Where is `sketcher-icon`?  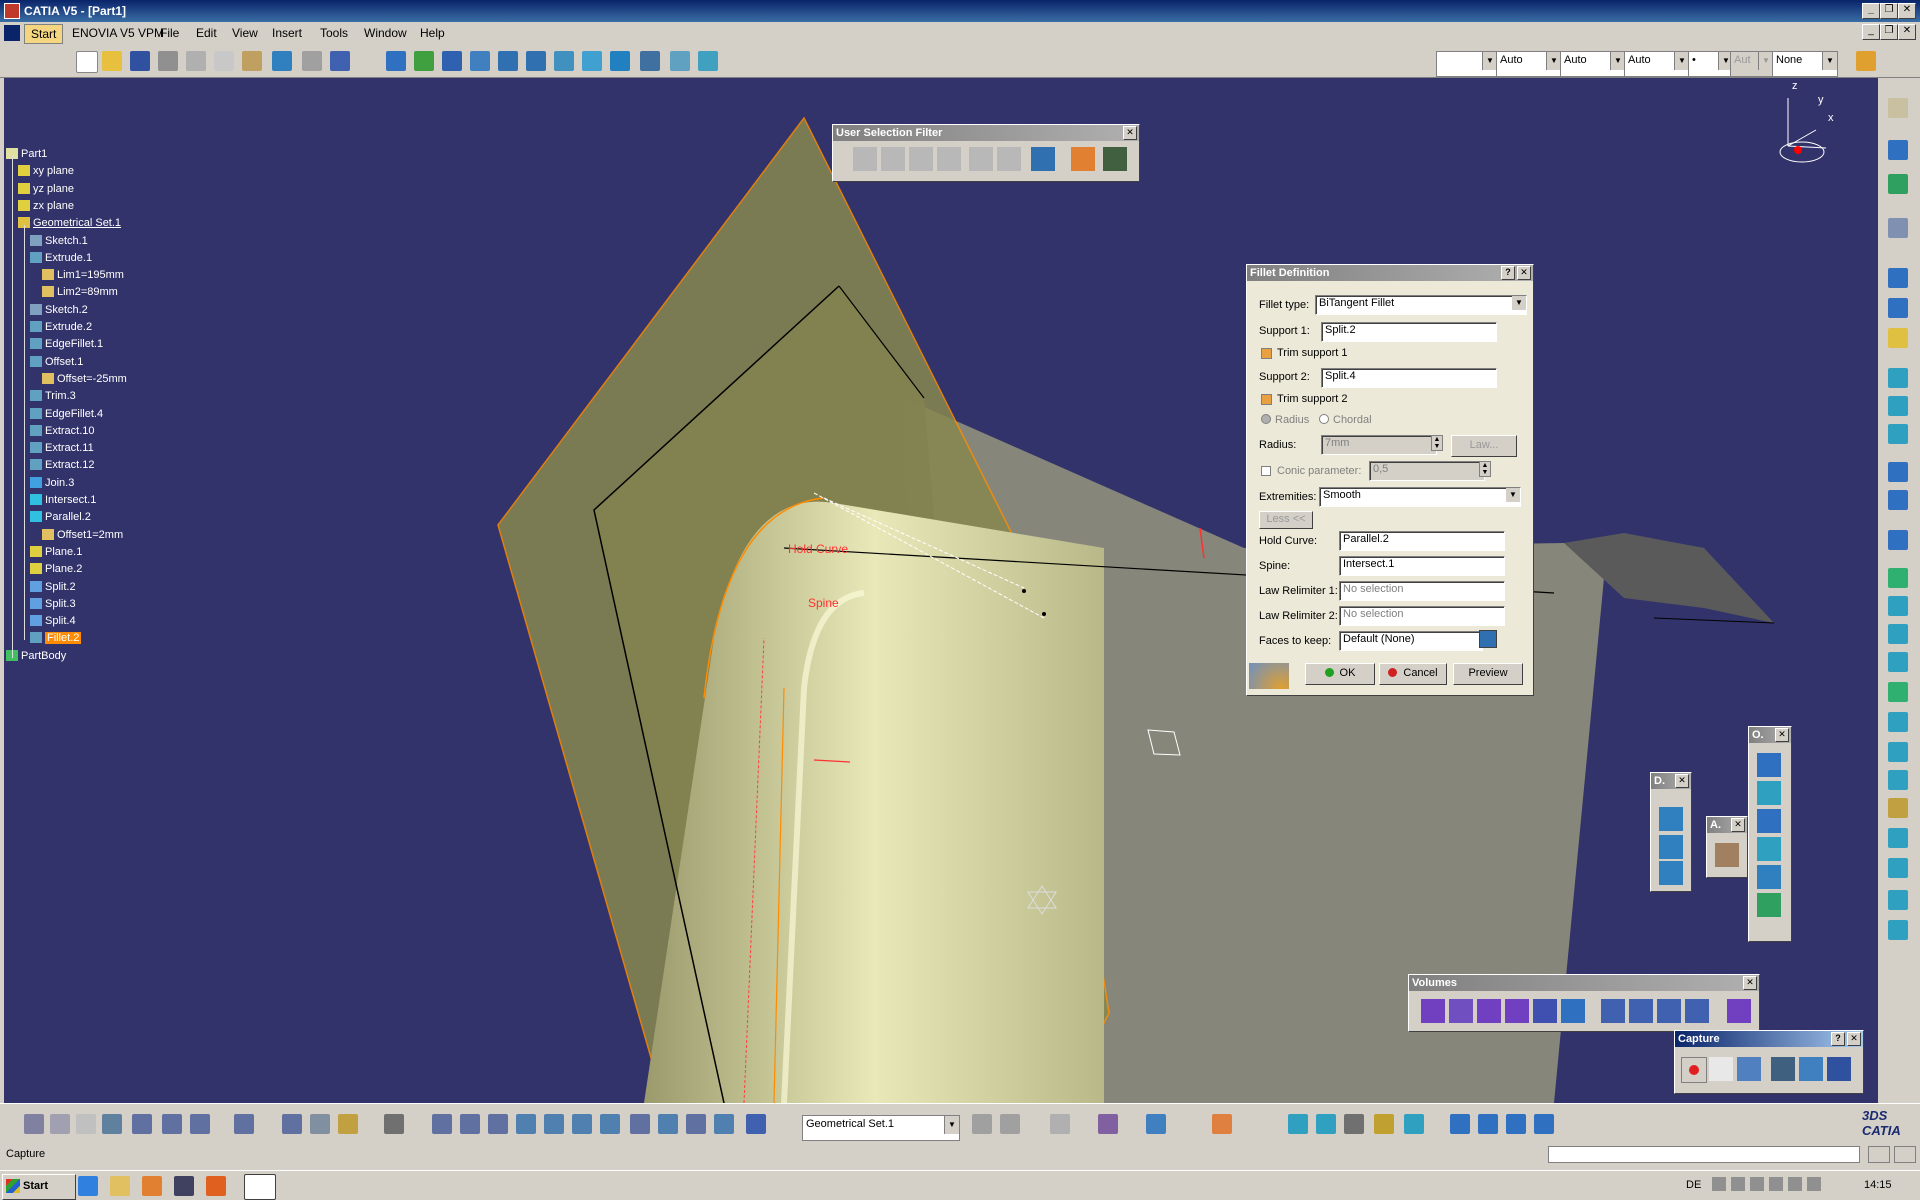
sketcher-icon is located at coordinates (1898, 184).